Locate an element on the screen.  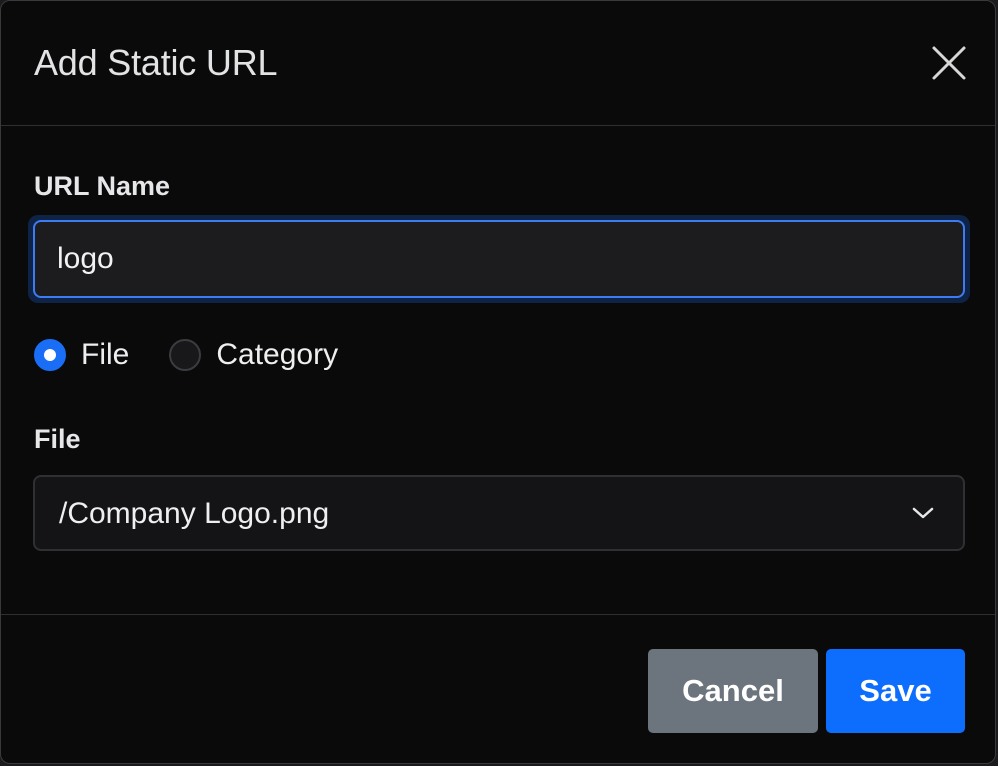
url-name-label: URL Name is located at coordinates (102, 186).